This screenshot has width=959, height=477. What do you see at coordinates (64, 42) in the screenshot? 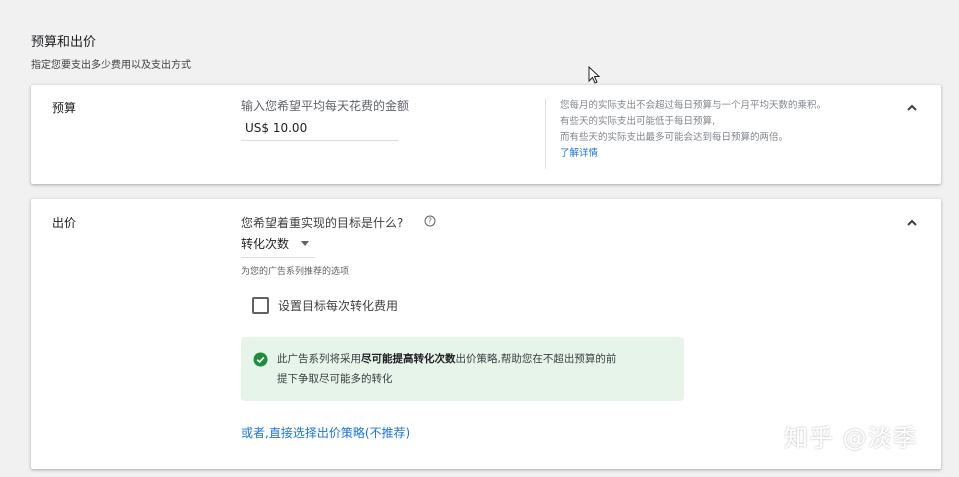
I see `section-title: 预算和出价` at bounding box center [64, 42].